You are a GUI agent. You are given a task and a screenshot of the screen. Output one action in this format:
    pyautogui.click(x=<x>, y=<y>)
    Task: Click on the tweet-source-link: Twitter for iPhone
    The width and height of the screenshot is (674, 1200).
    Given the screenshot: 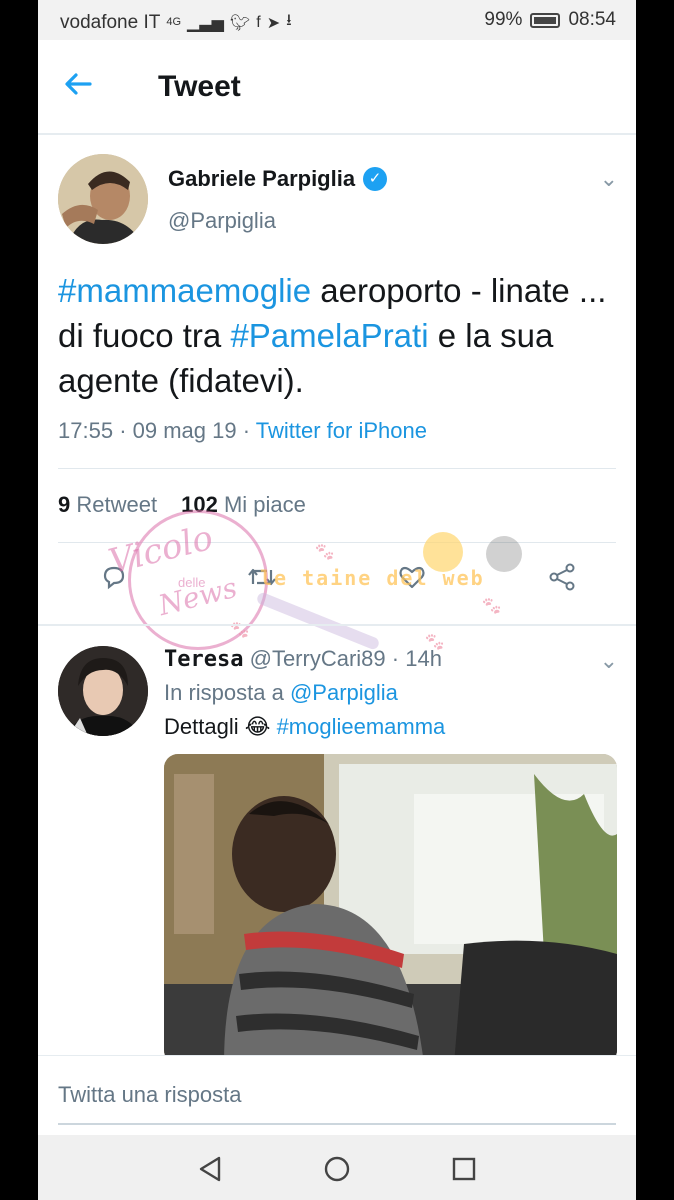 What is the action you would take?
    pyautogui.click(x=341, y=430)
    